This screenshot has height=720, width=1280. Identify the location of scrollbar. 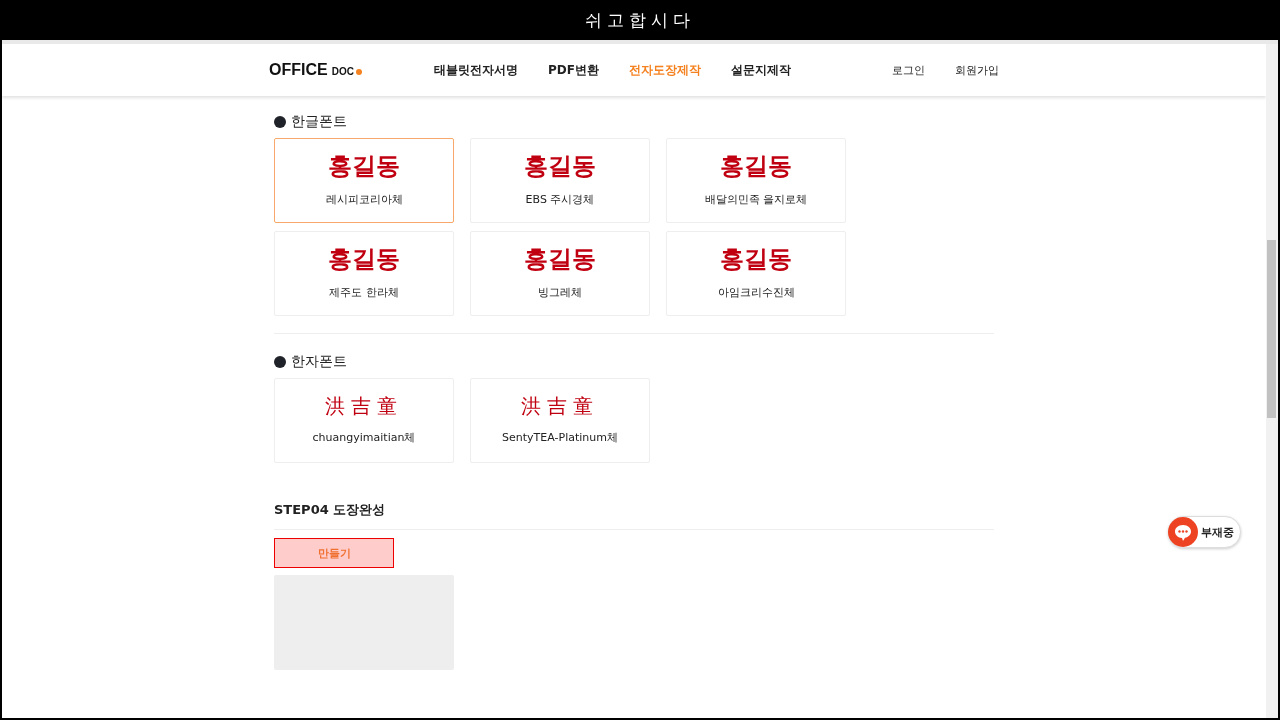
(1272, 381).